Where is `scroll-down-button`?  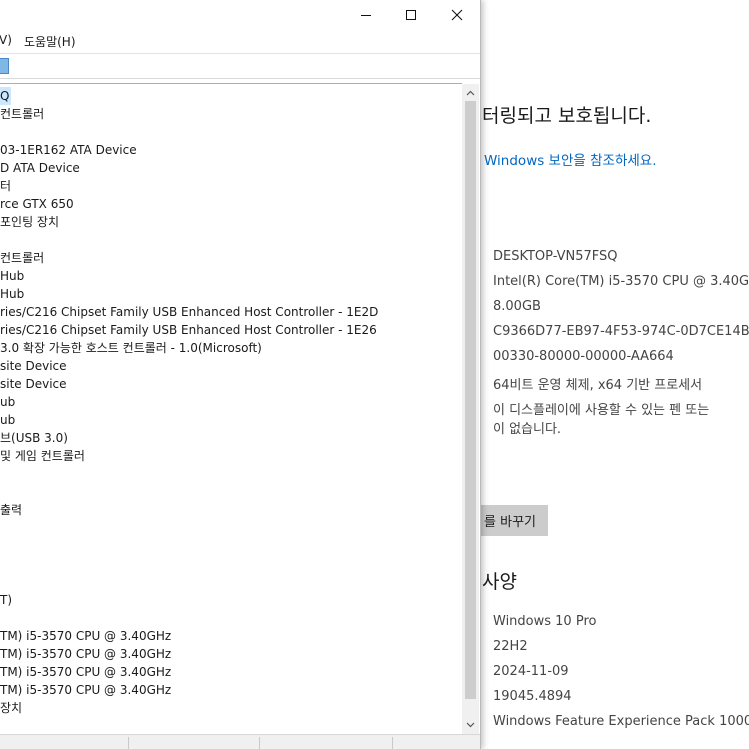
scroll-down-button is located at coordinates (470, 724).